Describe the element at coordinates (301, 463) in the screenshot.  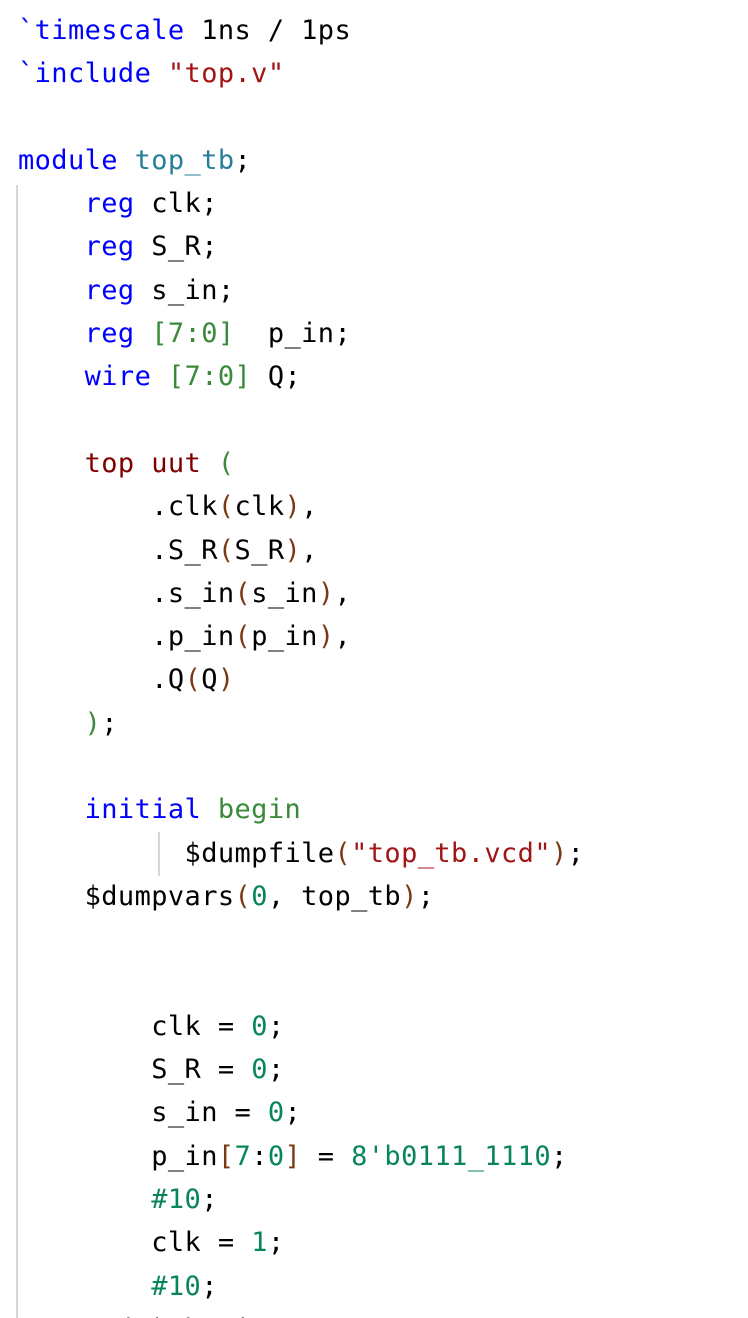
I see `code-line: top uut (` at that location.